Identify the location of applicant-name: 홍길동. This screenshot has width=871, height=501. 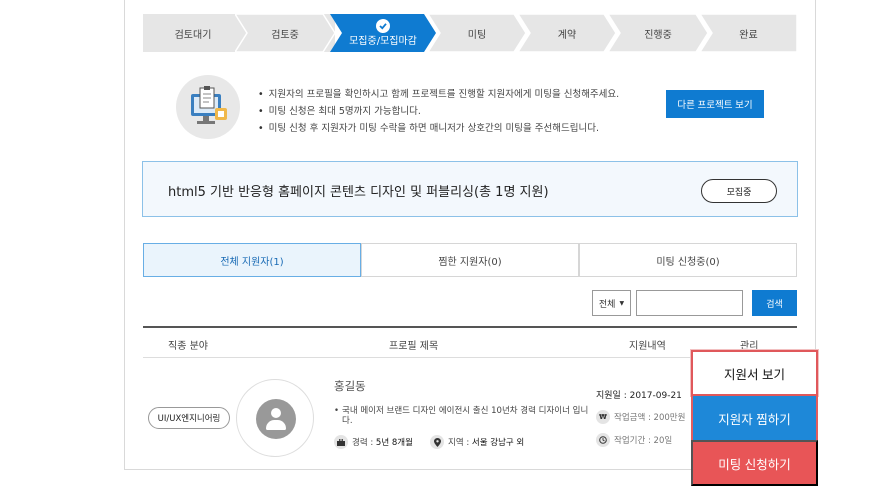
(350, 386).